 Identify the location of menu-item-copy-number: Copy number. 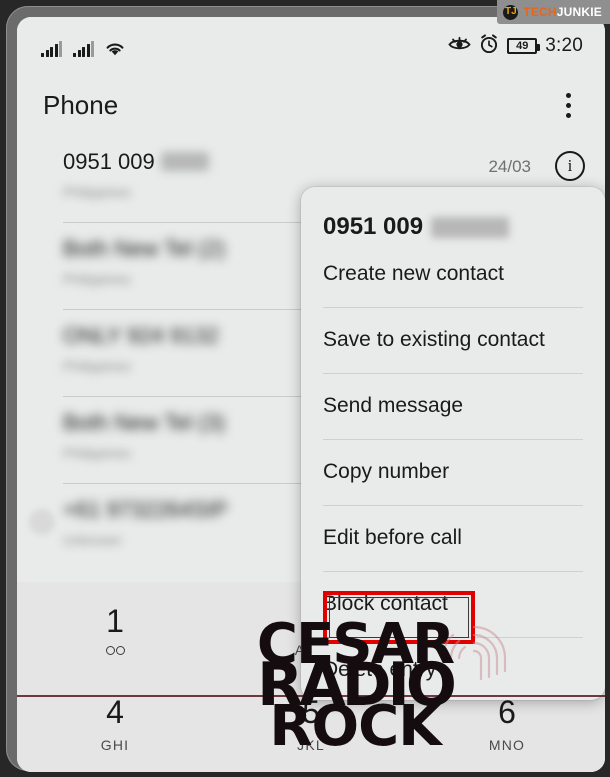
(453, 472).